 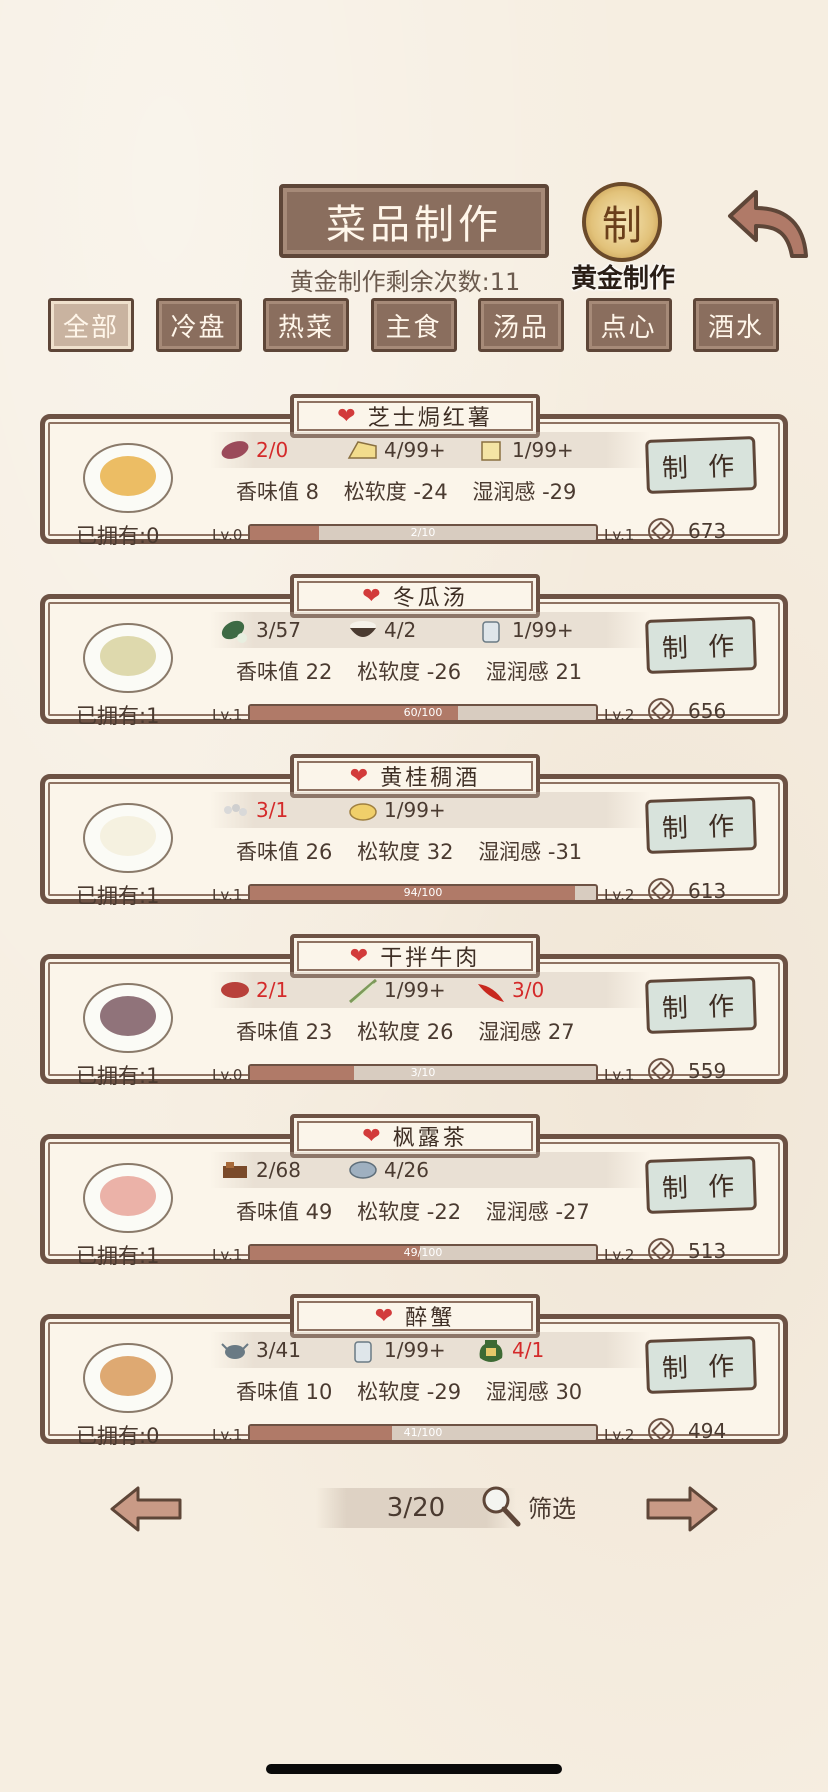 I want to click on ingredient-item: 2/0, so click(x=278, y=450).